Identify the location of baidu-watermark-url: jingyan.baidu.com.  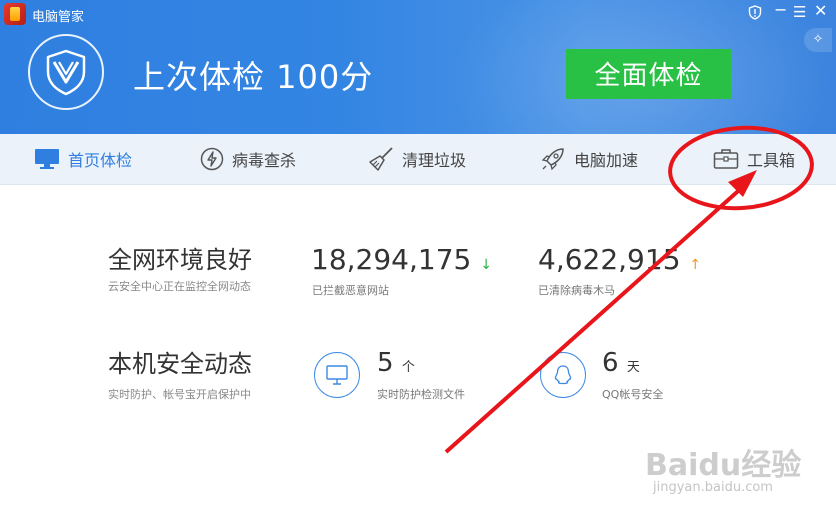
(713, 487).